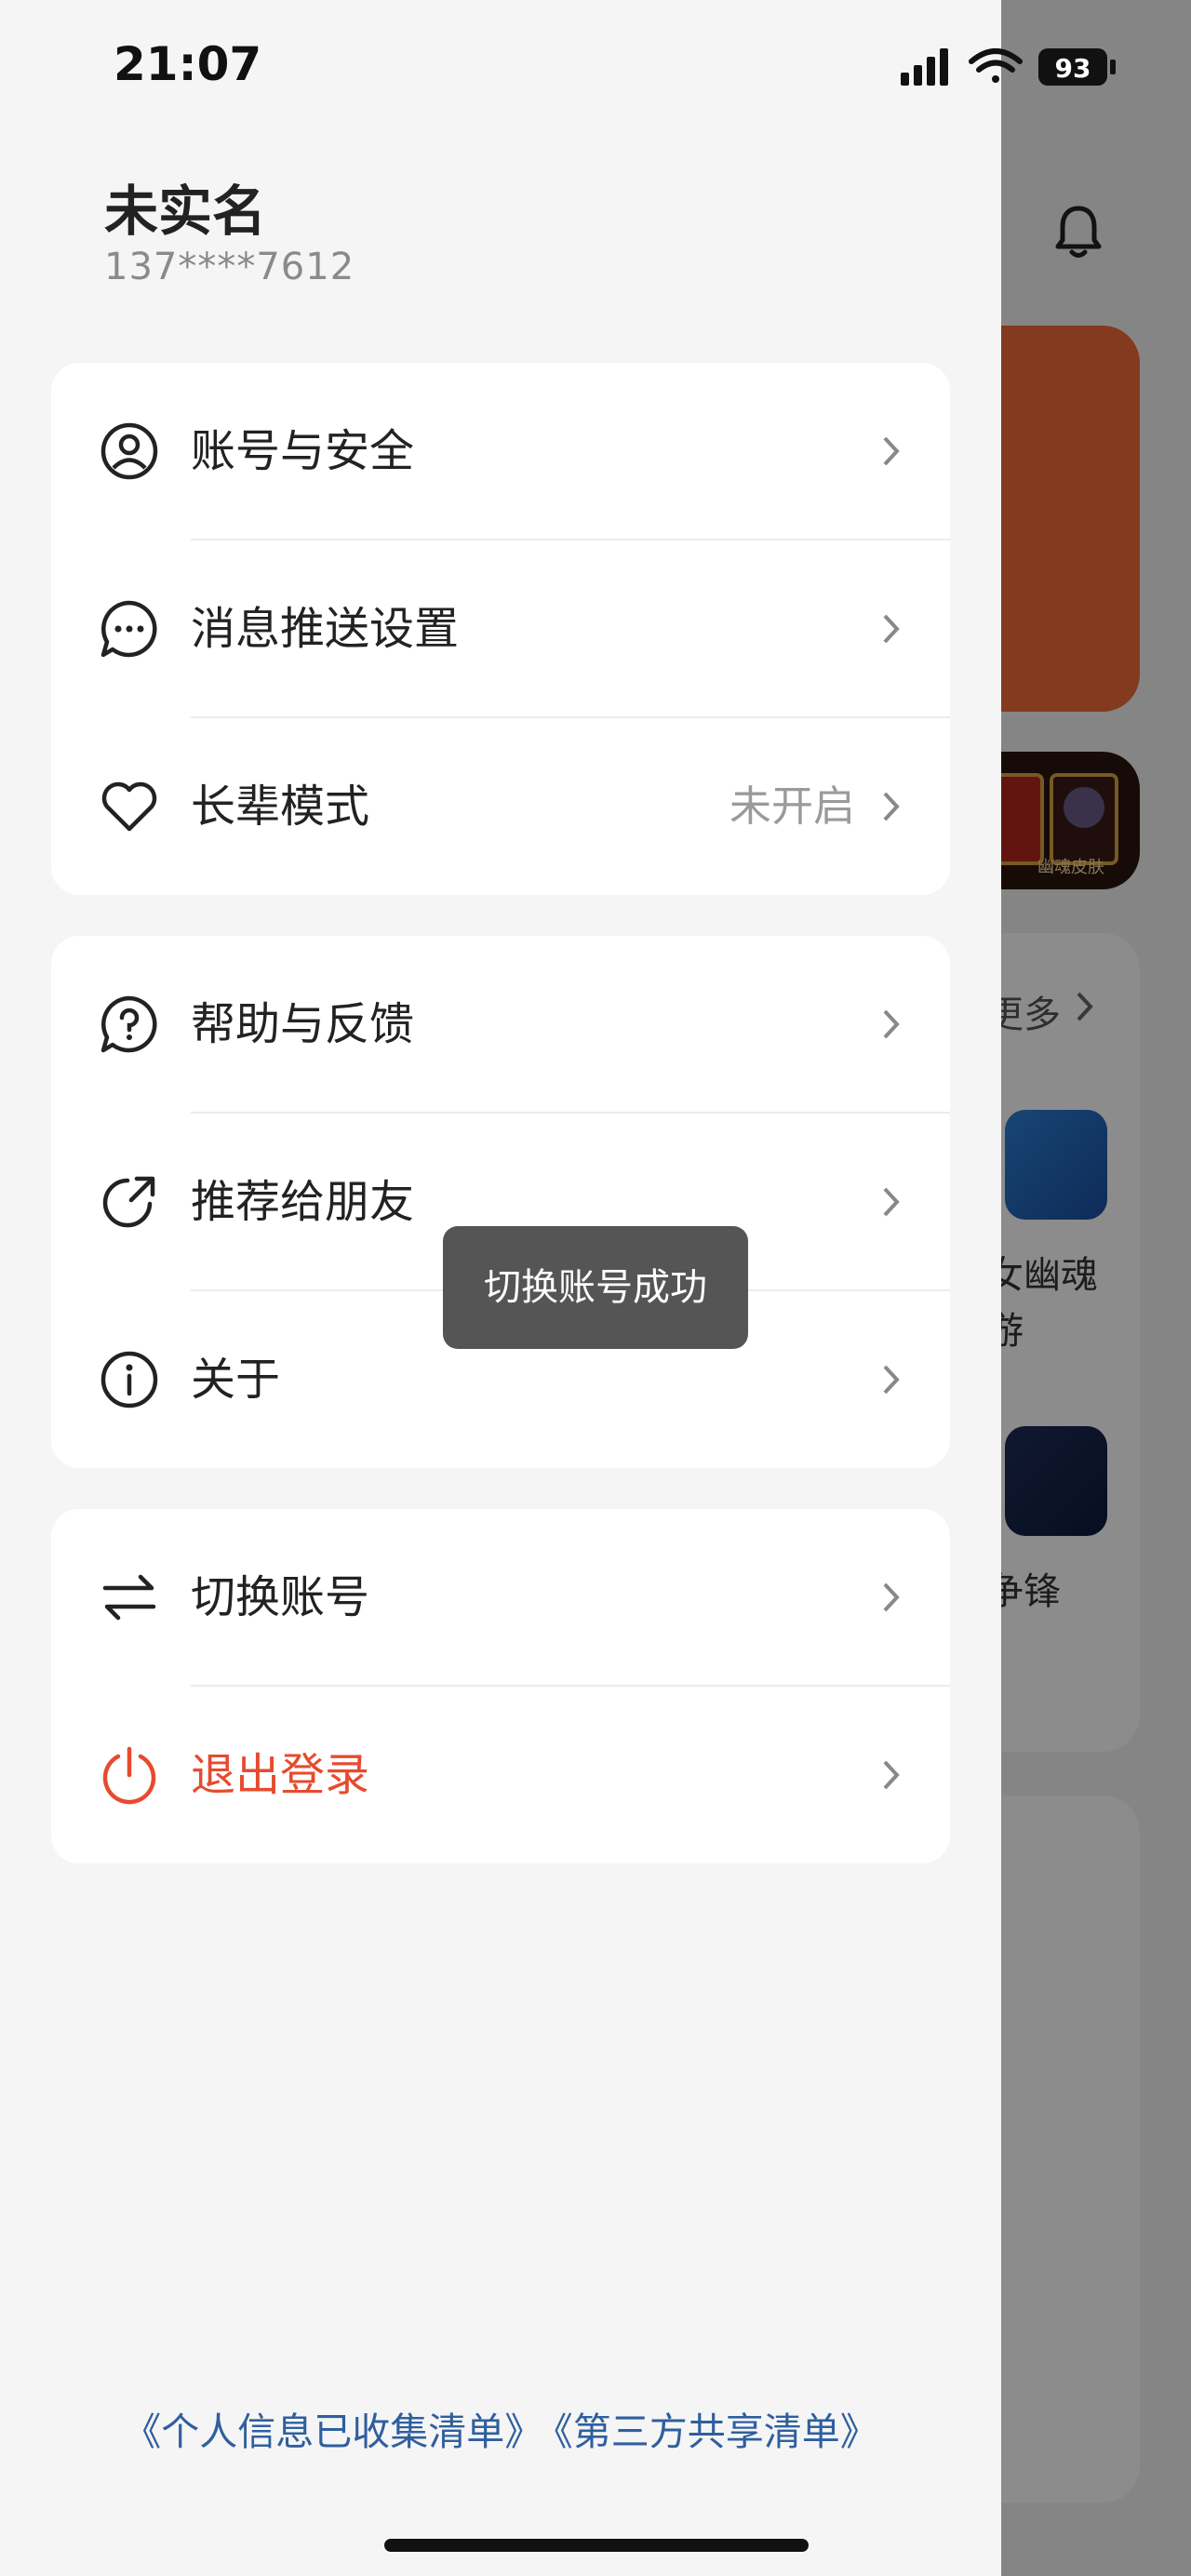  Describe the element at coordinates (500, 451) in the screenshot. I see `menu-item-account-security: 账号与安全` at that location.